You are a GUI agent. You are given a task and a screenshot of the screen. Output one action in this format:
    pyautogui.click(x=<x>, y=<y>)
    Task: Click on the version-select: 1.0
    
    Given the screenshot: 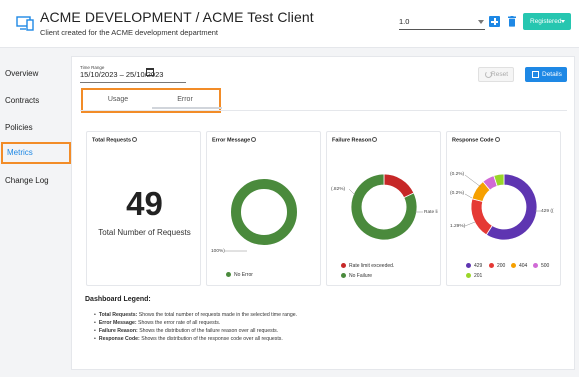 What is the action you would take?
    pyautogui.click(x=442, y=23)
    